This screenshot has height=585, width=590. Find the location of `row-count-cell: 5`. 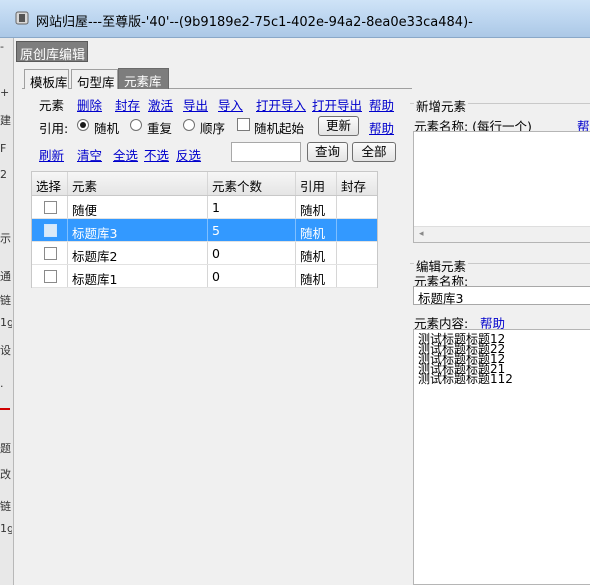

row-count-cell: 5 is located at coordinates (252, 230).